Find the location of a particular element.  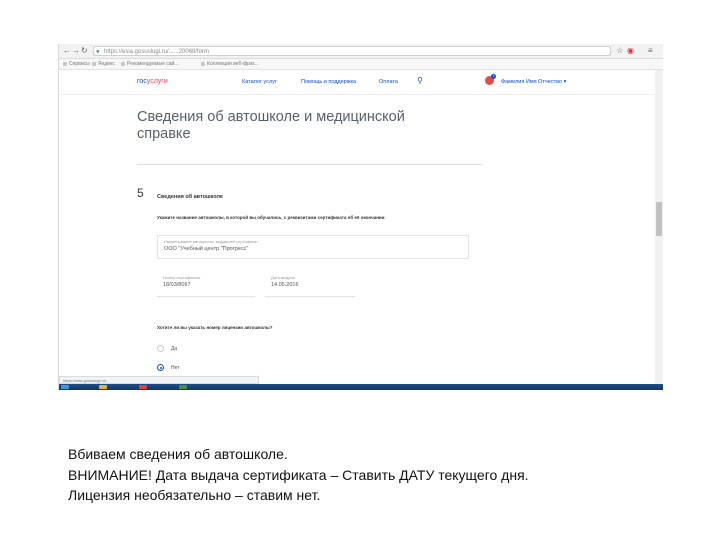

back-arrow-icon: ← is located at coordinates (67, 51).